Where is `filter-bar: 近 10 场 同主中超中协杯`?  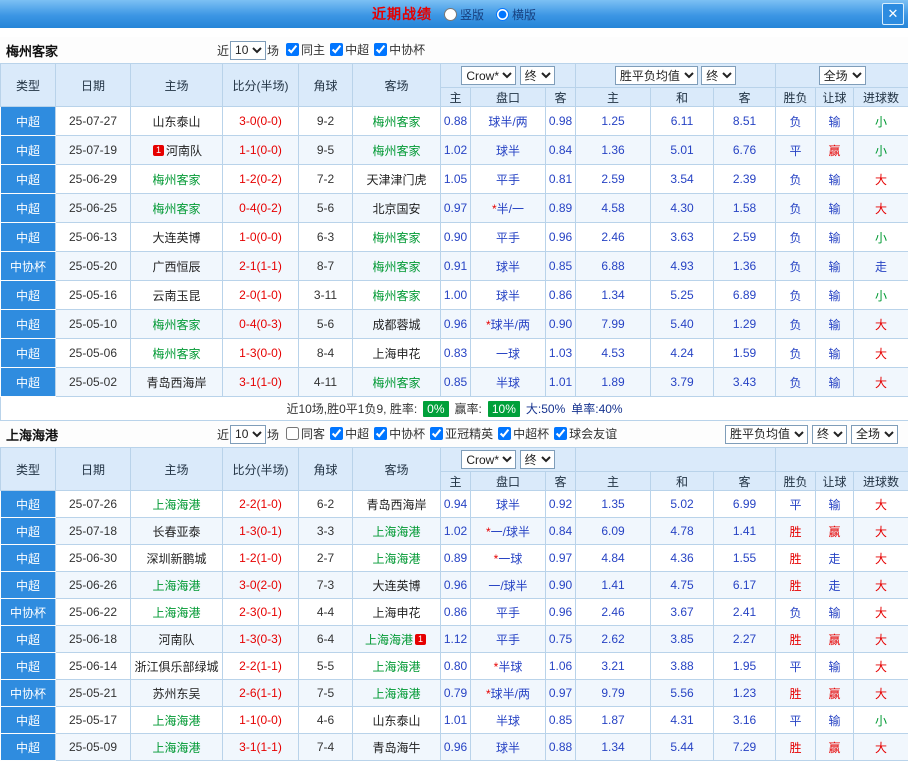
filter-bar: 近 10 场 同主中超中协杯 is located at coordinates (321, 50).